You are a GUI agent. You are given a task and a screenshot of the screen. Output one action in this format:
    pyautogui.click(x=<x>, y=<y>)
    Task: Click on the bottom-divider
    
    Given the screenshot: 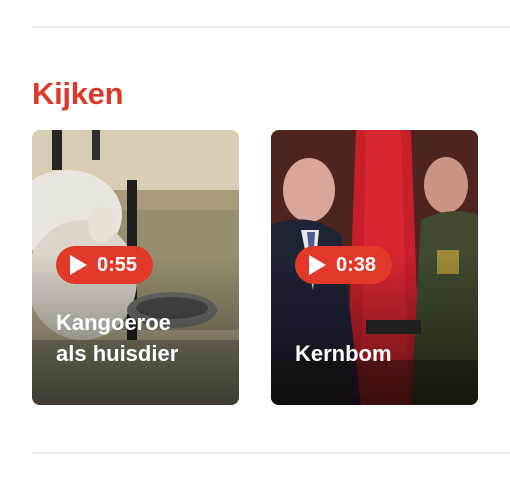 What is the action you would take?
    pyautogui.click(x=271, y=453)
    